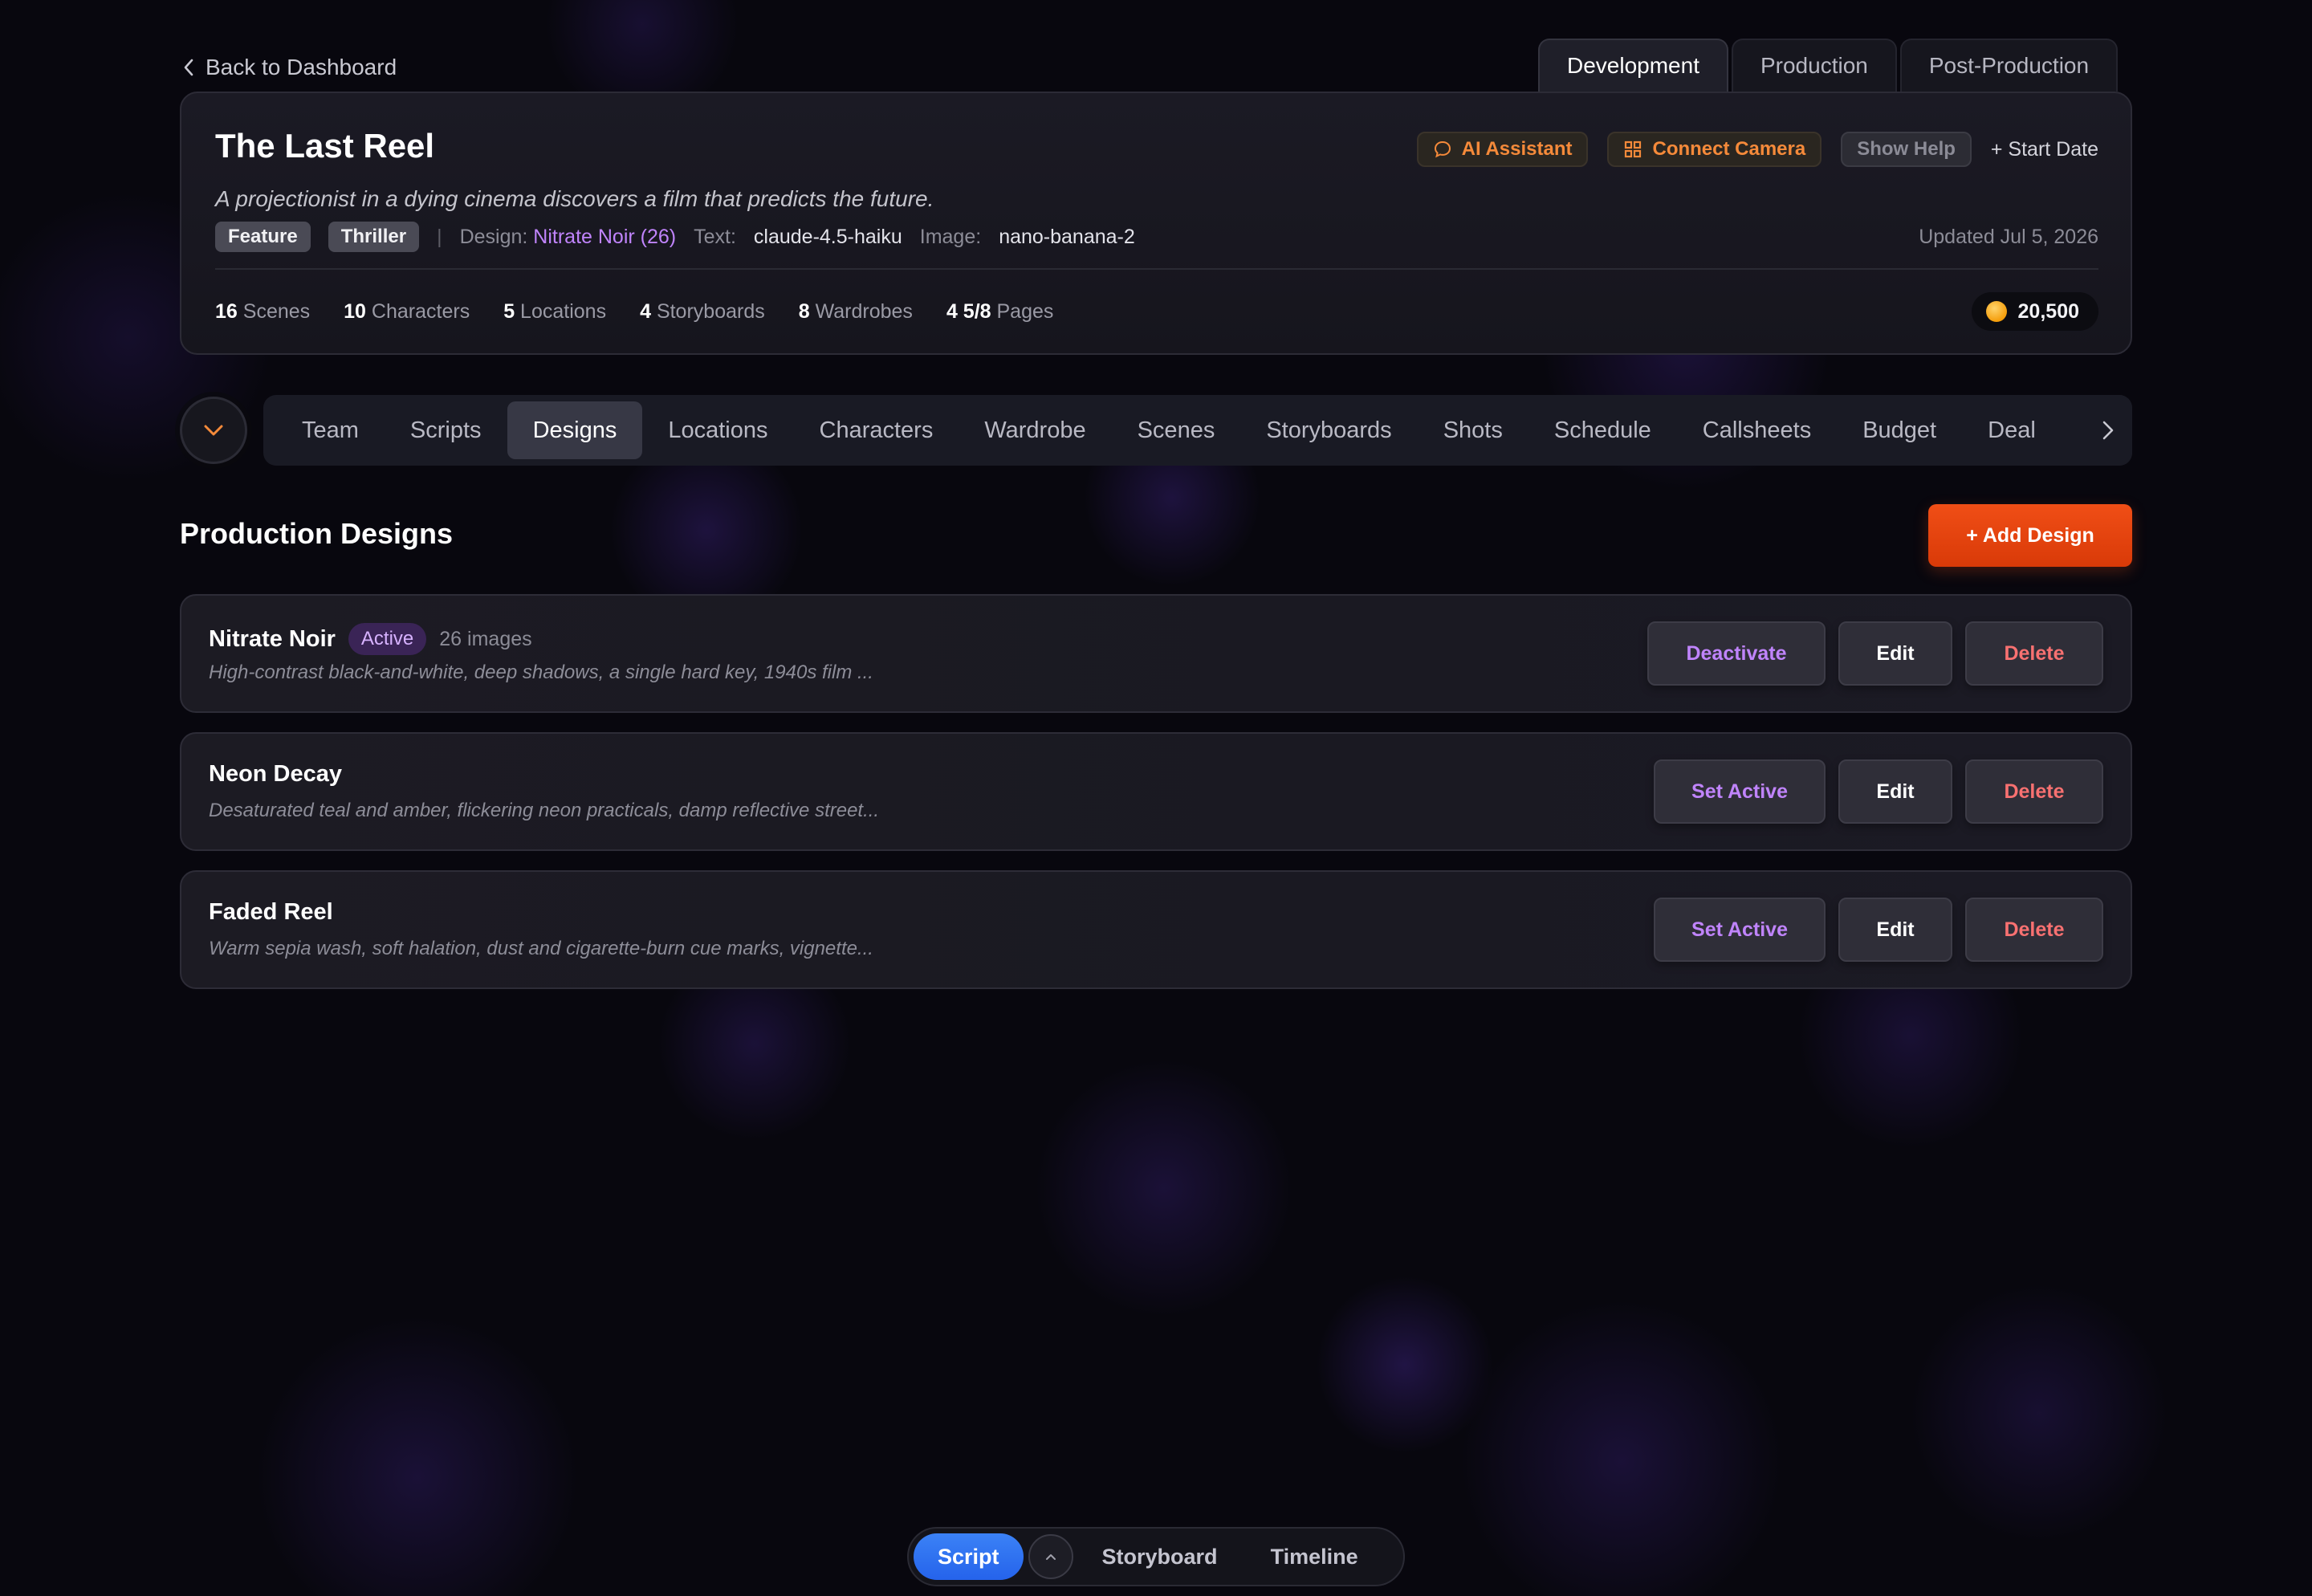 Image resolution: width=2312 pixels, height=1596 pixels. Describe the element at coordinates (856, 311) in the screenshot. I see `stat-wardrobes: 8 Wardrobes` at that location.